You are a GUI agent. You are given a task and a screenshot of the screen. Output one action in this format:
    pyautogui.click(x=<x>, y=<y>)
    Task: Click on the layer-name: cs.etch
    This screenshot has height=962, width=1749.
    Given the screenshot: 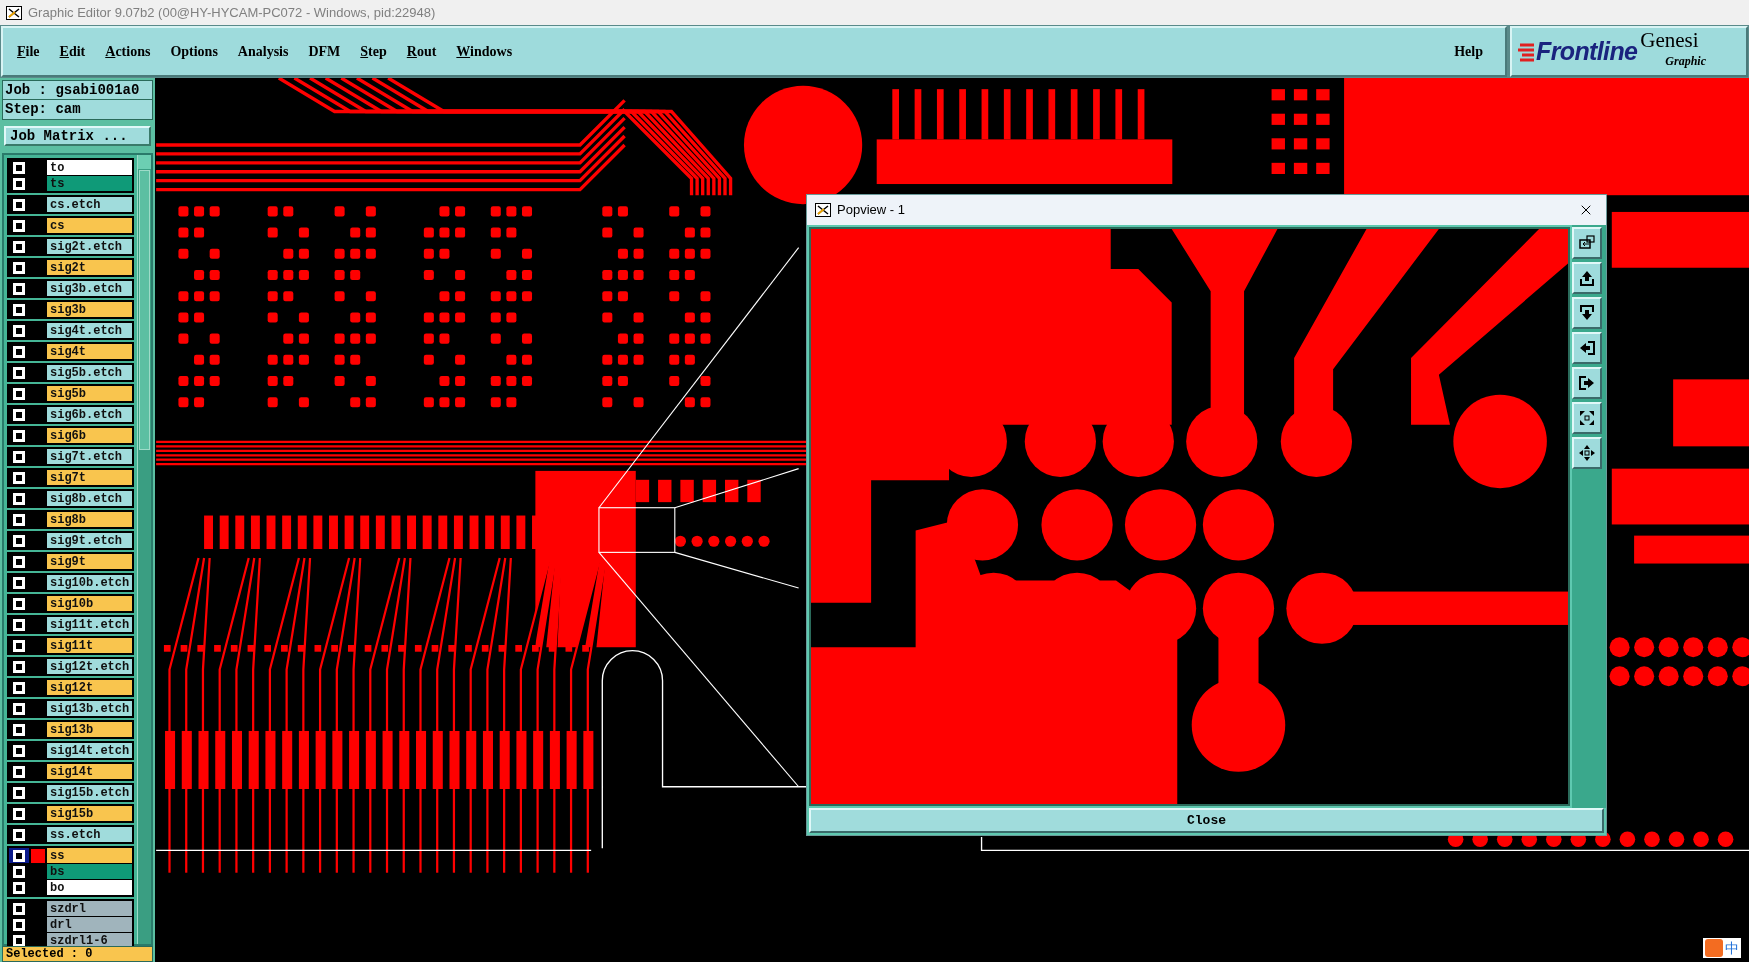 What is the action you would take?
    pyautogui.click(x=89, y=204)
    